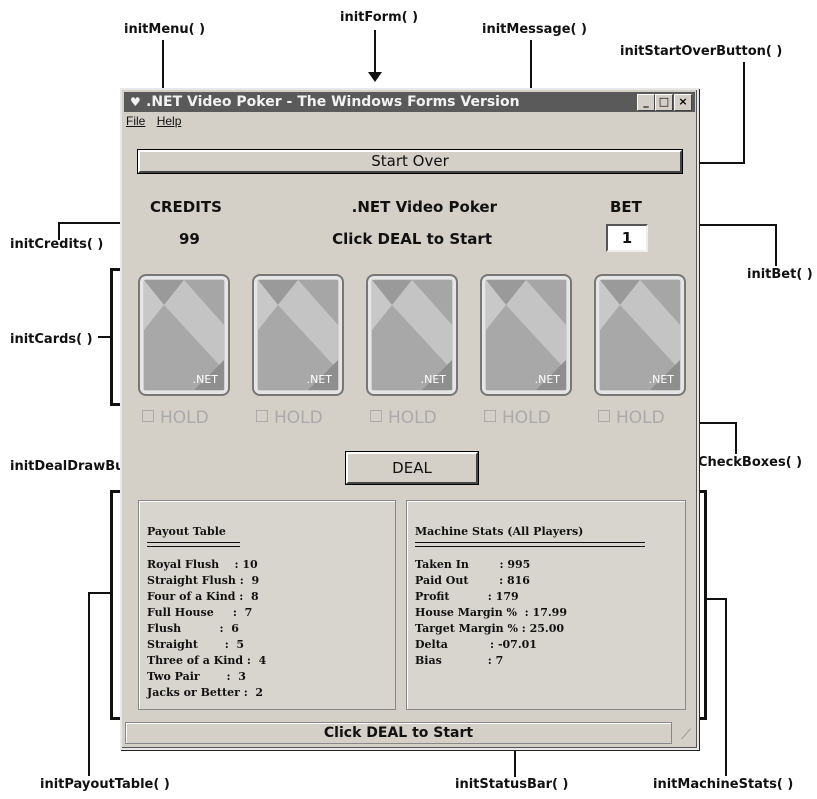 Image resolution: width=817 pixels, height=799 pixels. I want to click on payout-row: Royal Flush : 10, so click(202, 564).